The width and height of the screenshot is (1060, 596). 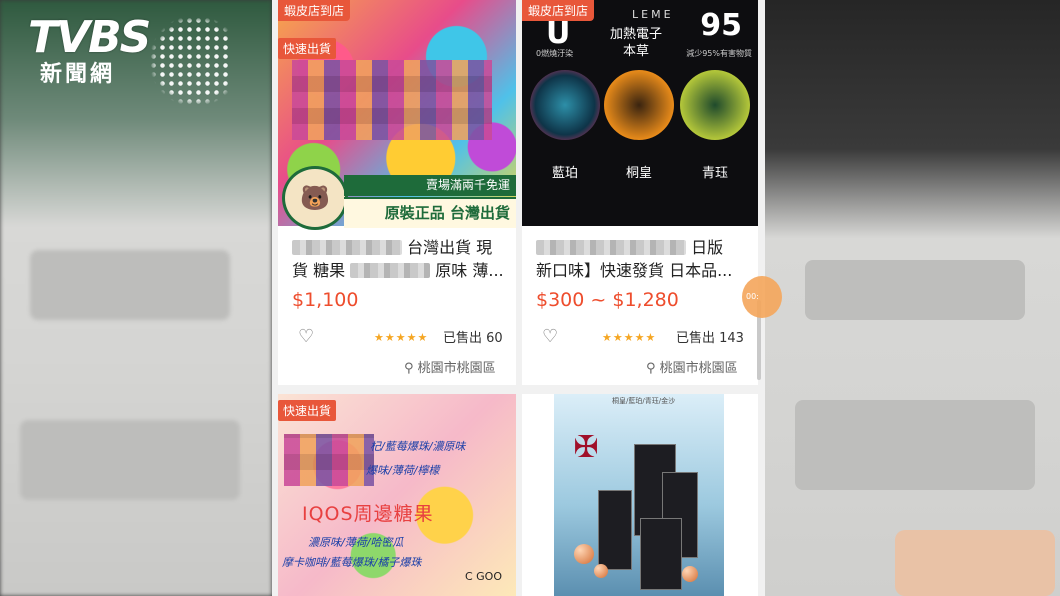 What do you see at coordinates (636, 43) in the screenshot?
I see `image-heading: 加熱電子 本草` at bounding box center [636, 43].